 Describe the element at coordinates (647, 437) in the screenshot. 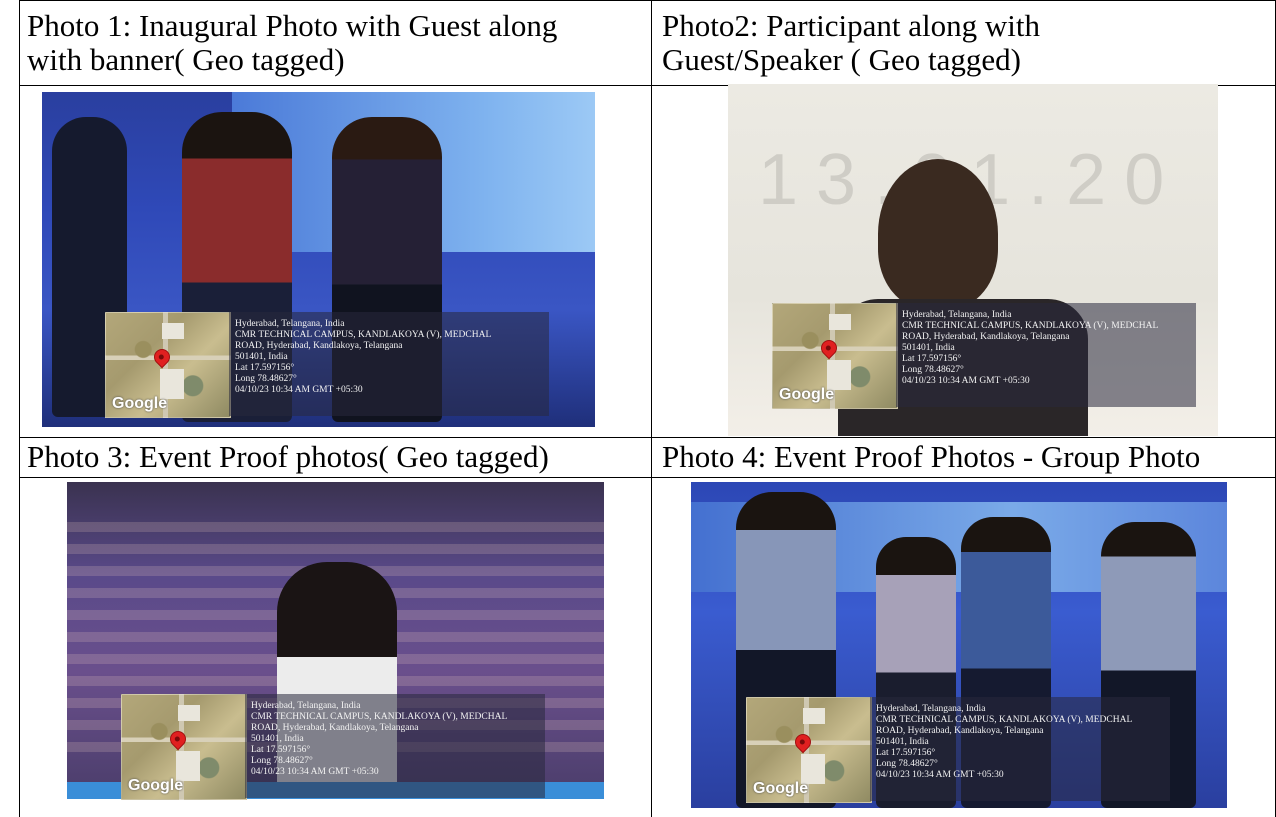

I see `table-border-row2` at that location.